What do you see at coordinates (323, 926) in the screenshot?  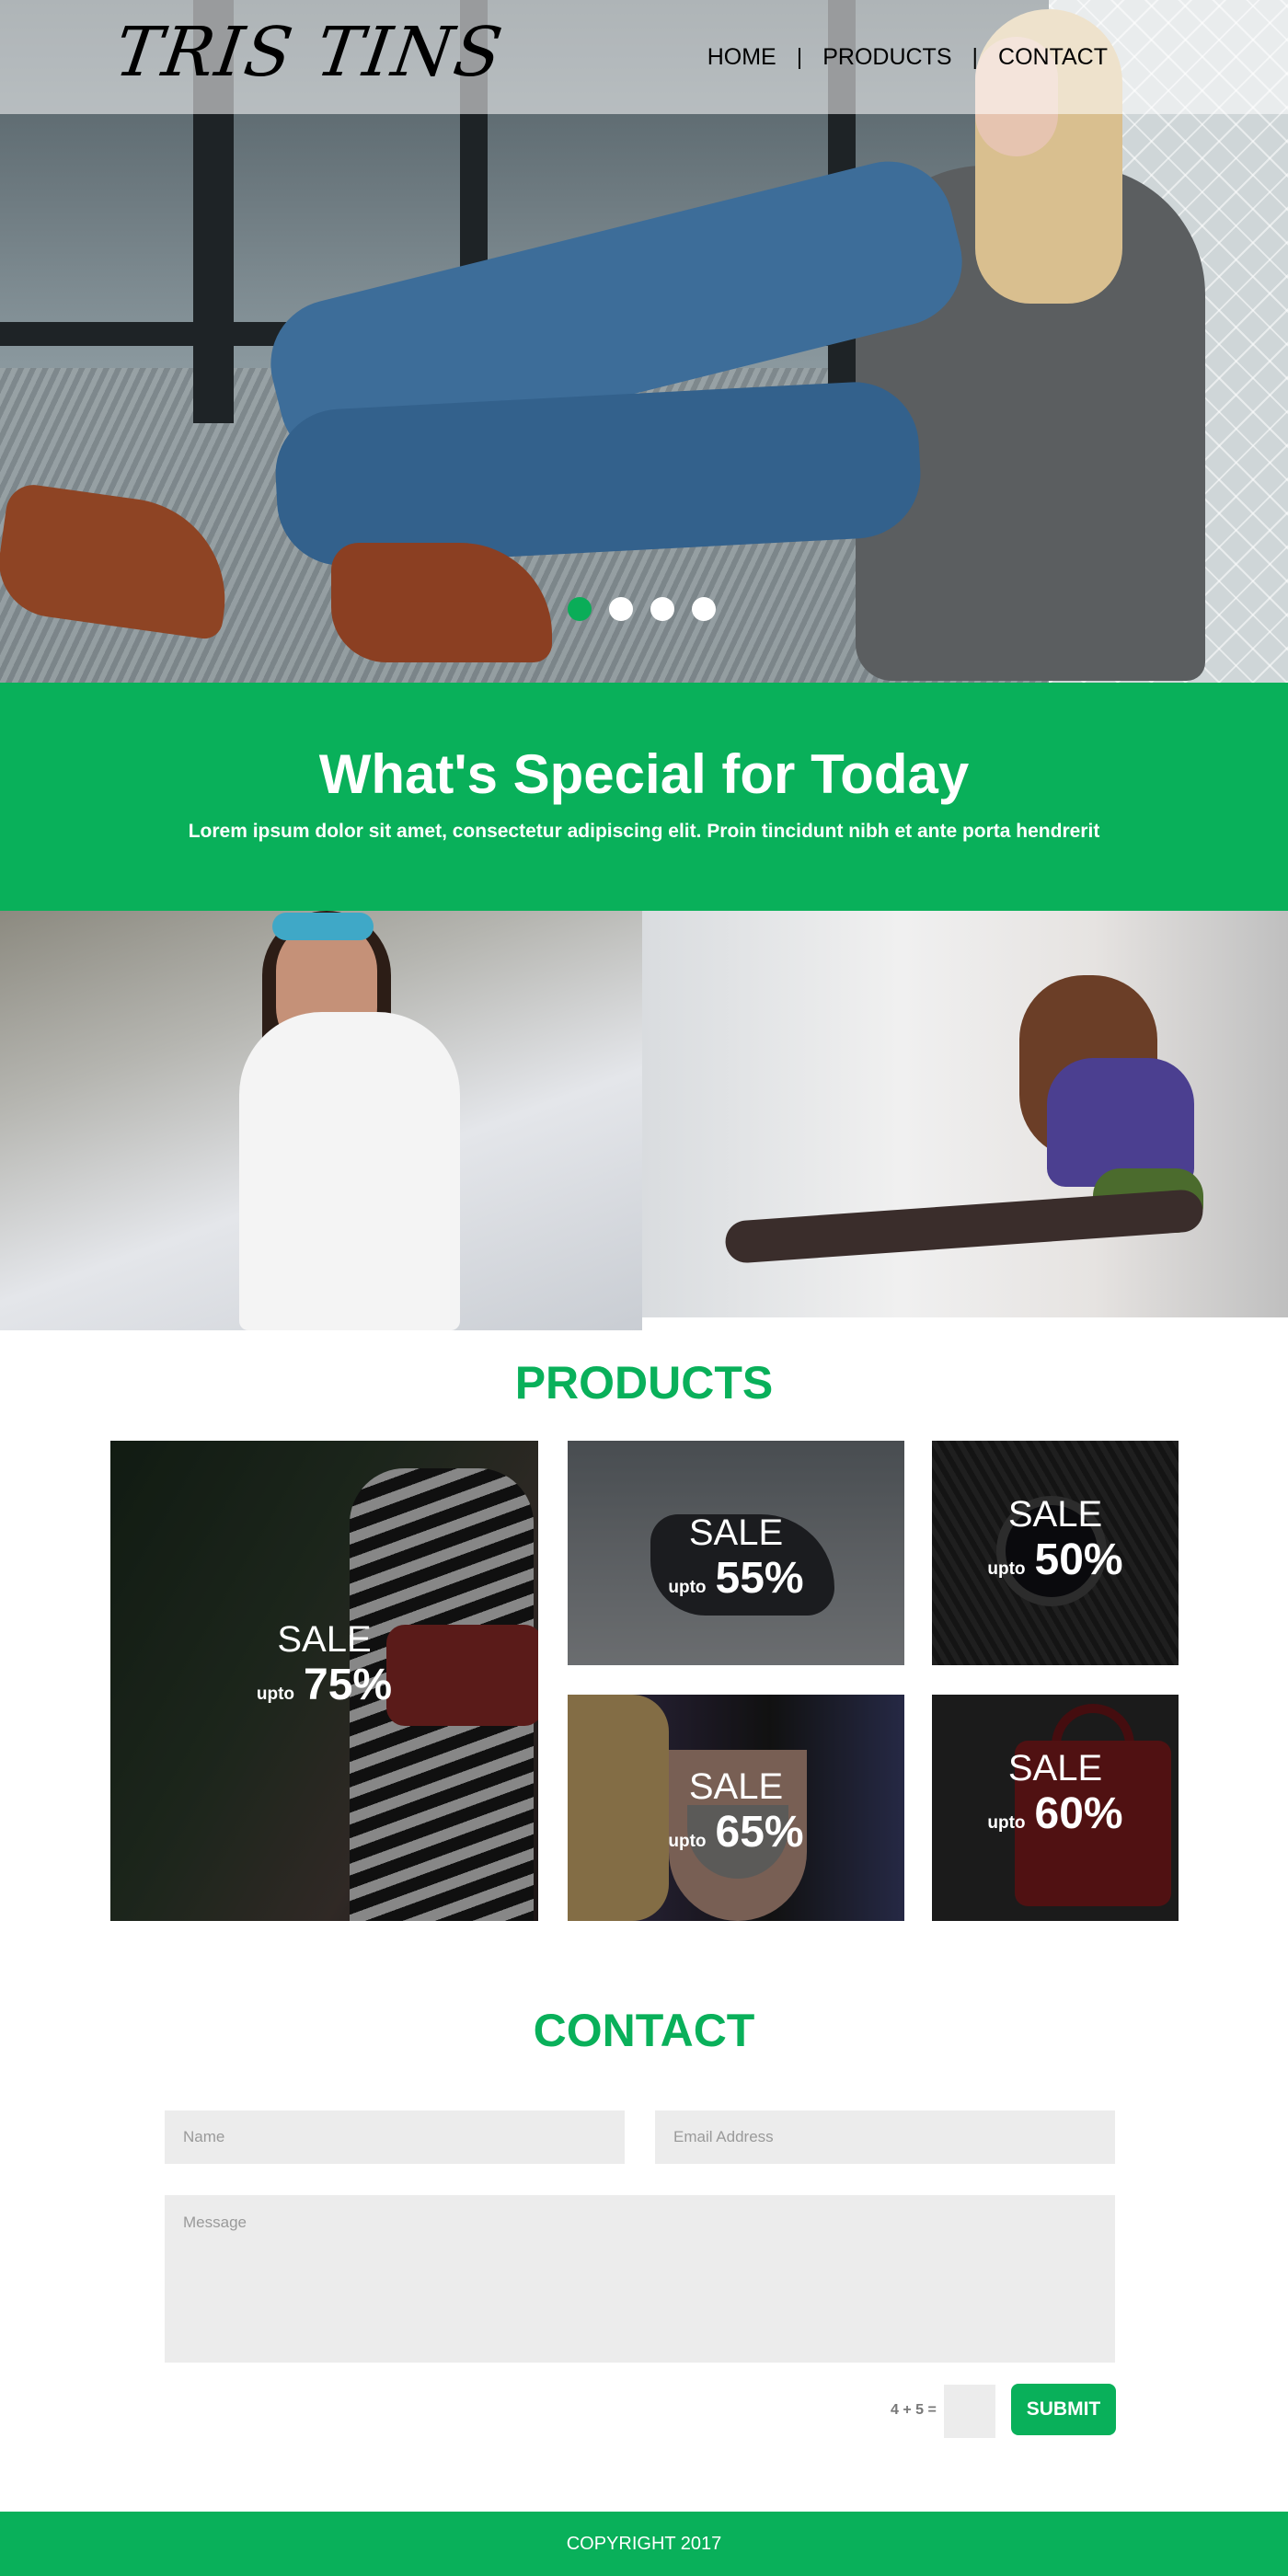 I see `feature-model-headband` at bounding box center [323, 926].